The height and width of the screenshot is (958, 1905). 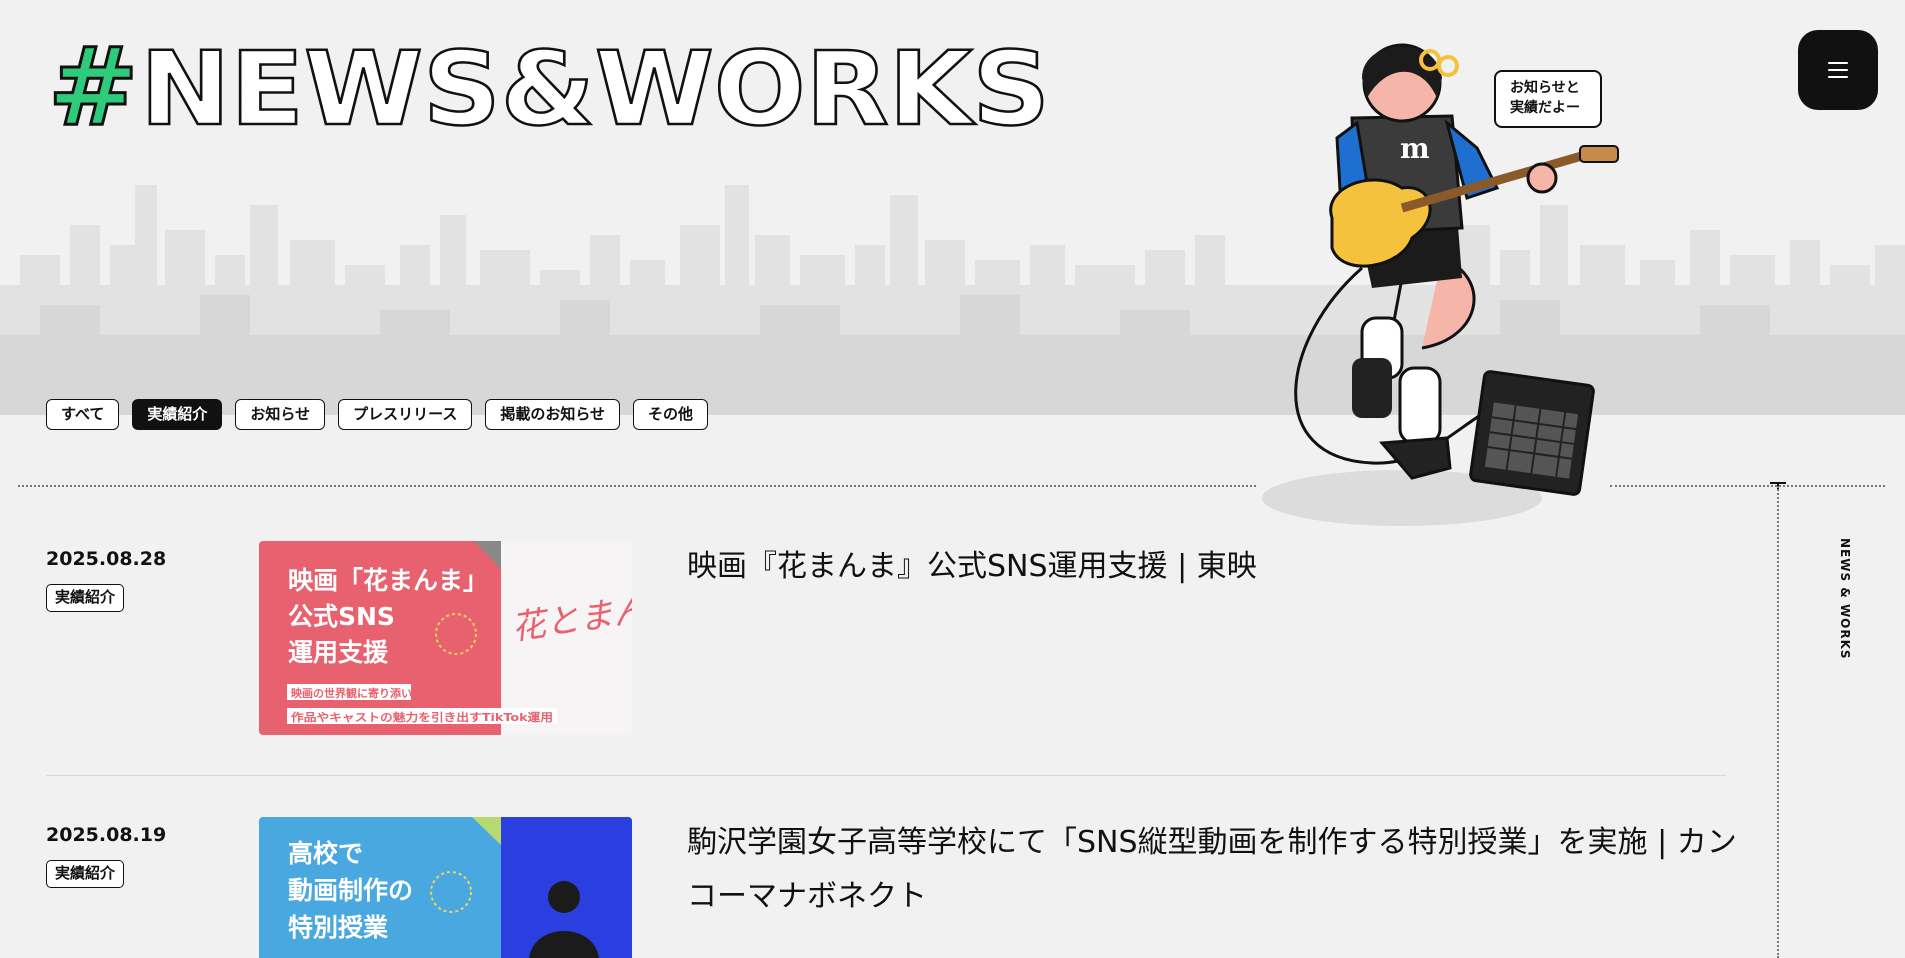 I want to click on title-hash: #, so click(x=93, y=87).